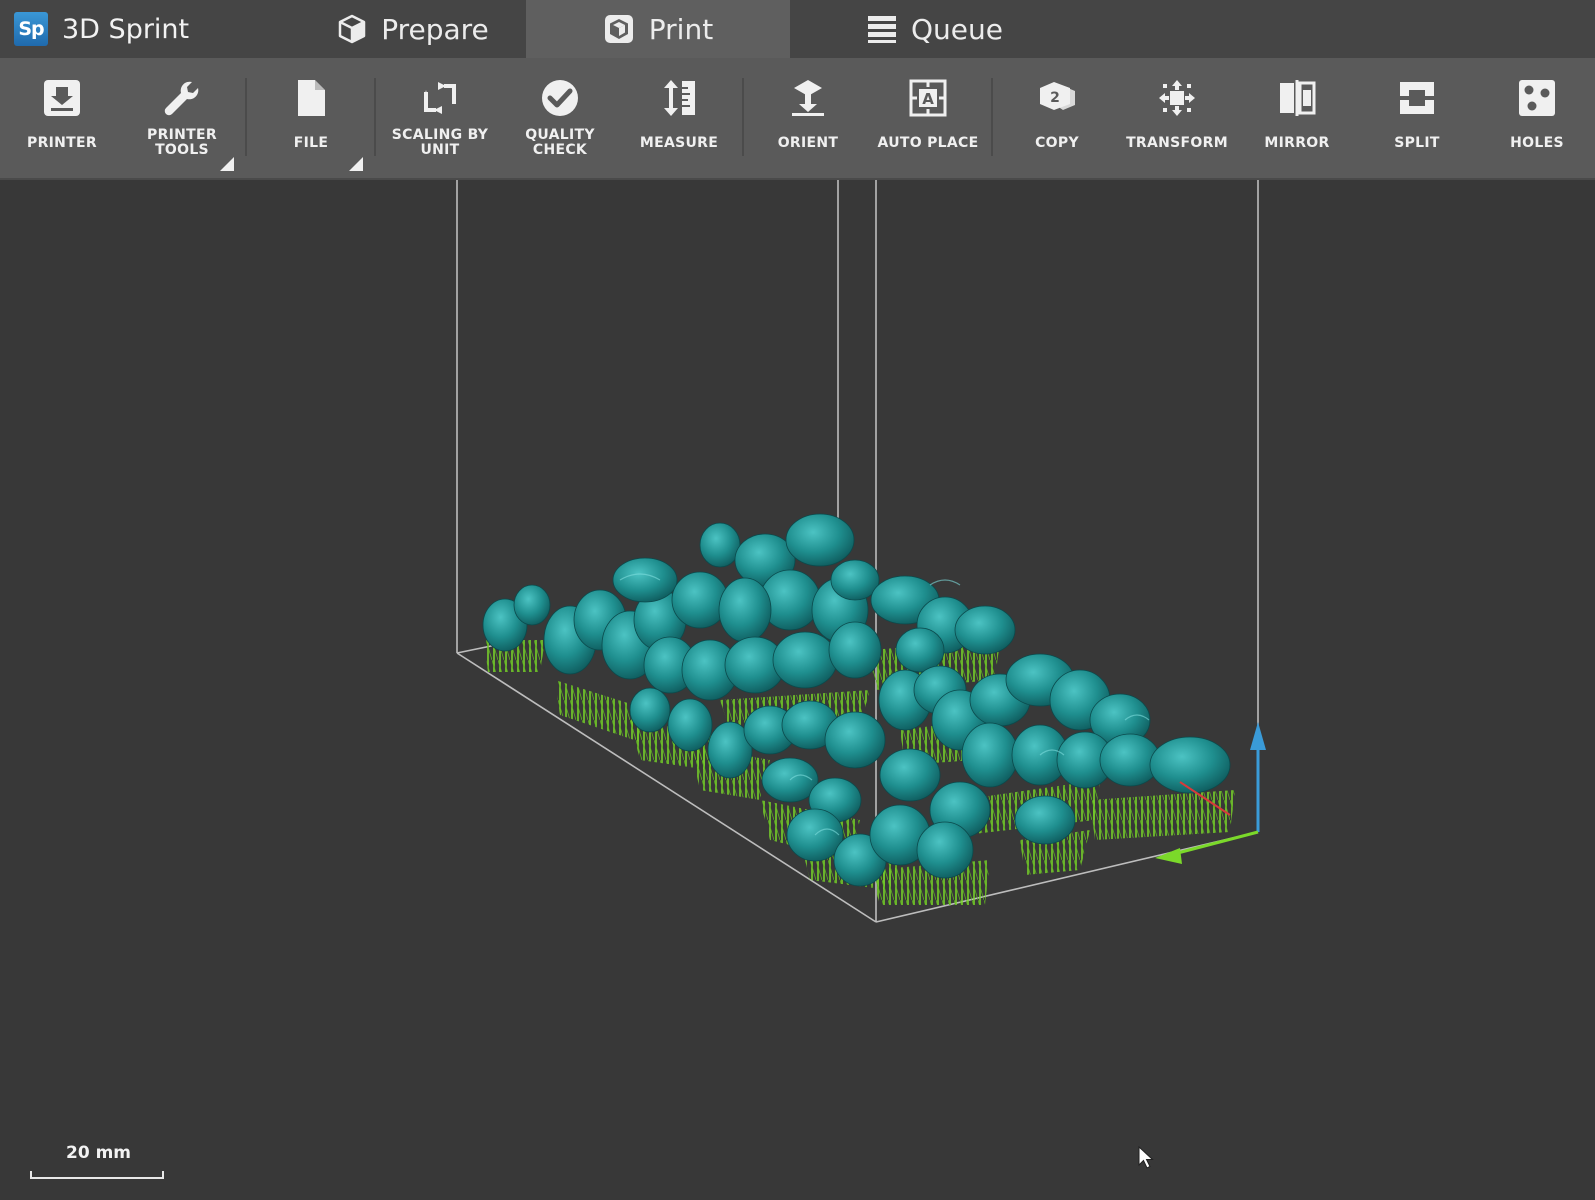 Image resolution: width=1595 pixels, height=1200 pixels. Describe the element at coordinates (62, 98) in the screenshot. I see `printer-icon` at that location.